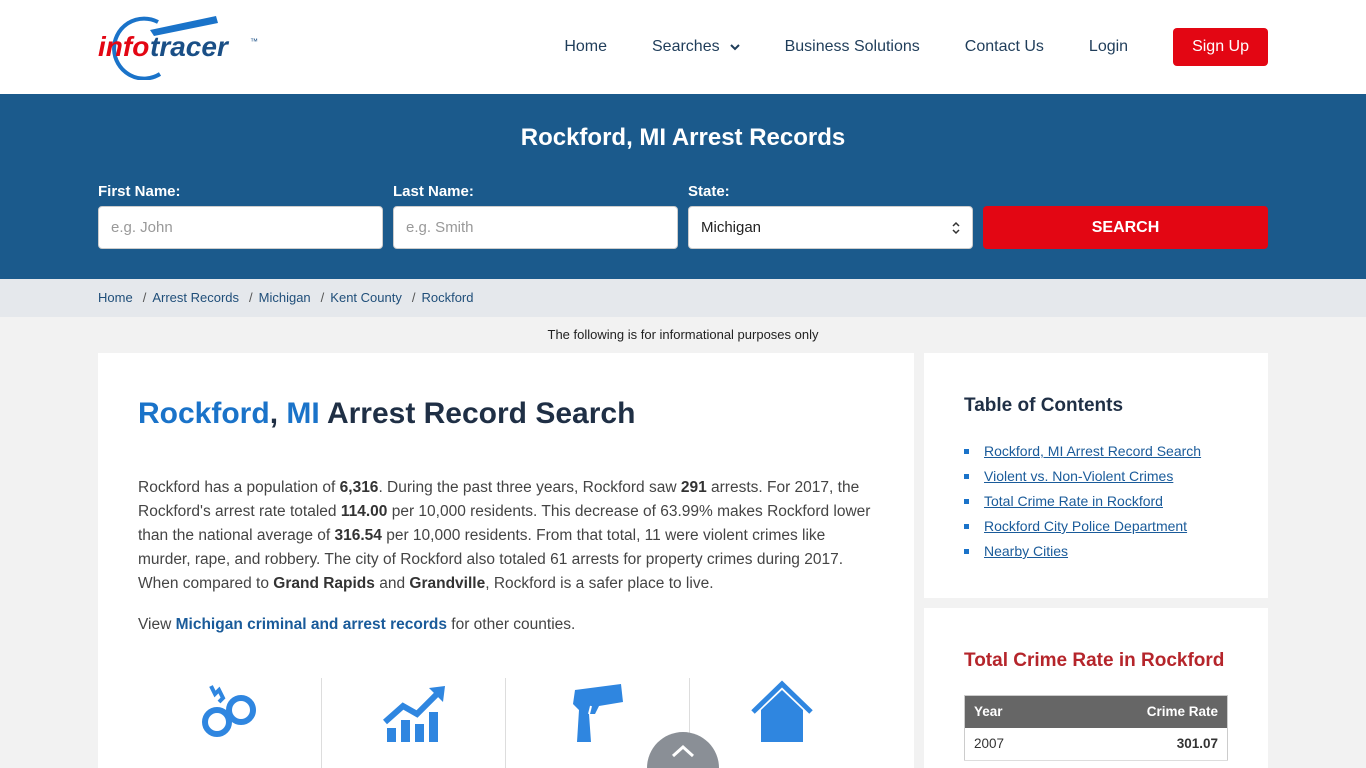 The width and height of the screenshot is (1366, 768). Describe the element at coordinates (447, 583) in the screenshot. I see `compare-city-2: Grandville` at that location.